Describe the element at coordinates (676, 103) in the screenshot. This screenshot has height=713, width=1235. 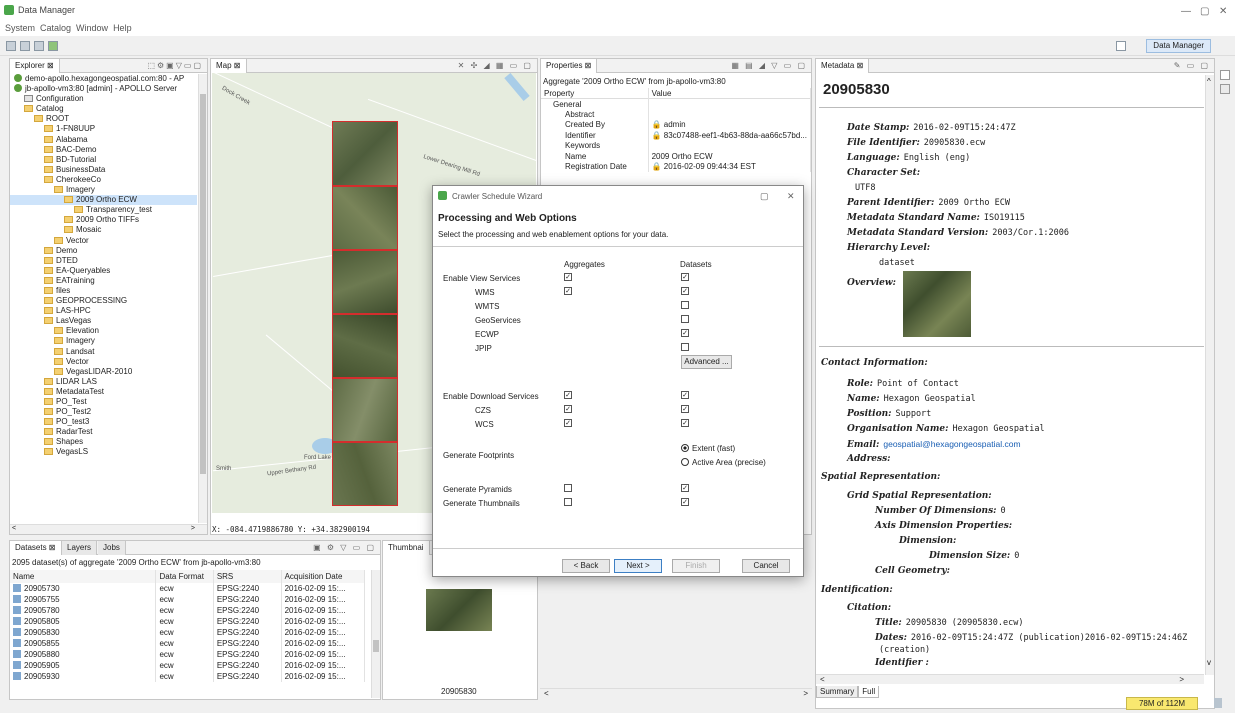
I see `property-row: General` at that location.